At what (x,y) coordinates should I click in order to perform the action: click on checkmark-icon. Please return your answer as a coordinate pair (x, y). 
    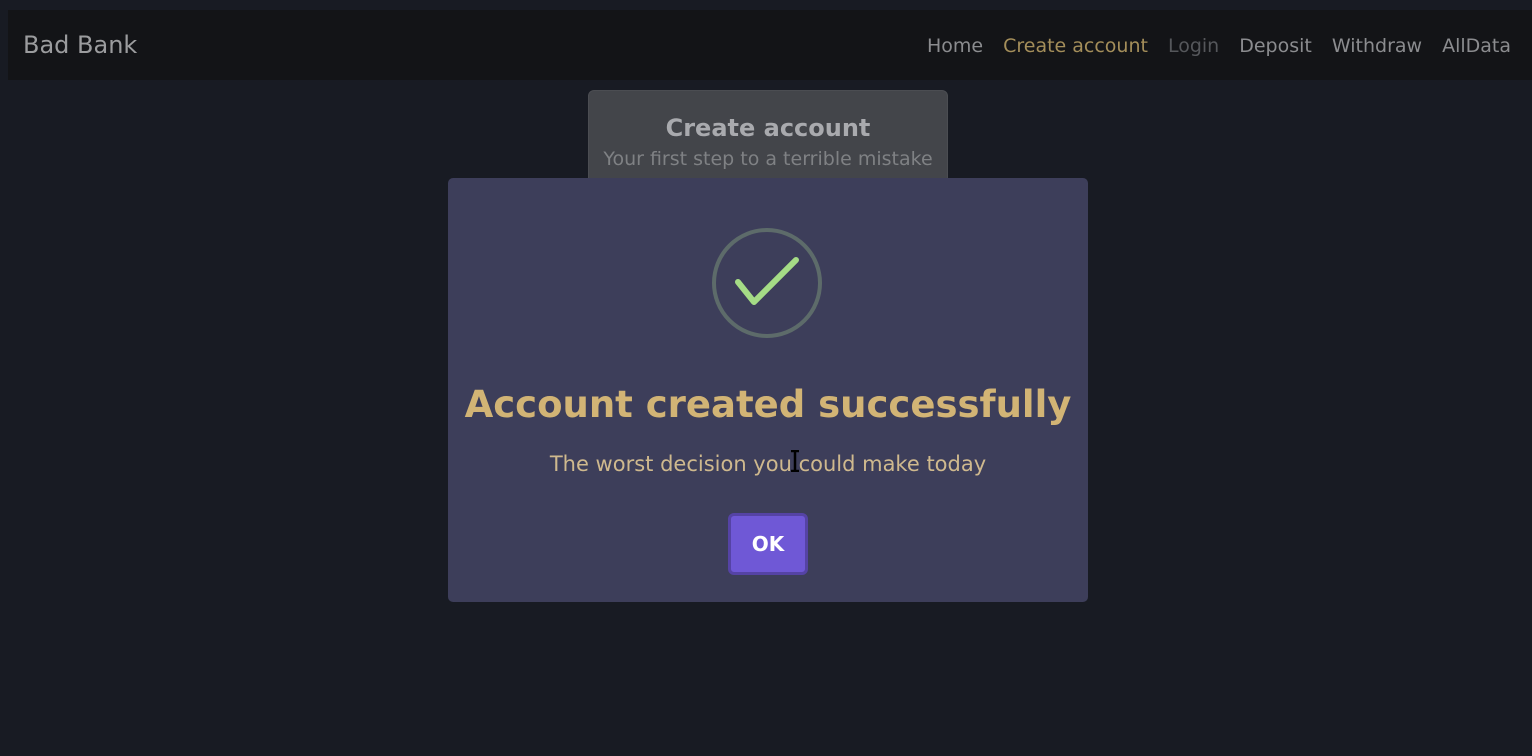
    Looking at the image, I should click on (767, 281).